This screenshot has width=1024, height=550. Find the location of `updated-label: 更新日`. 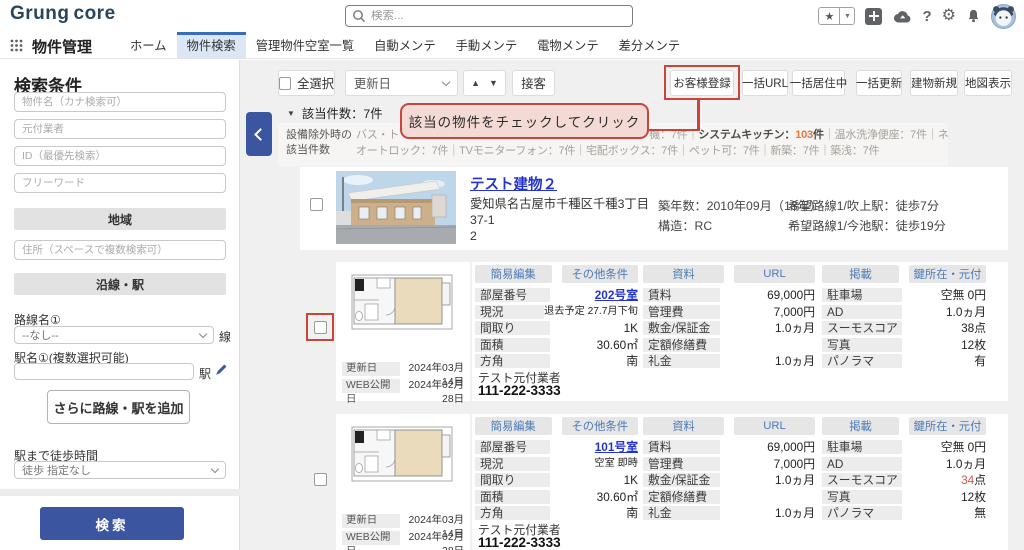

updated-label: 更新日 is located at coordinates (371, 521).